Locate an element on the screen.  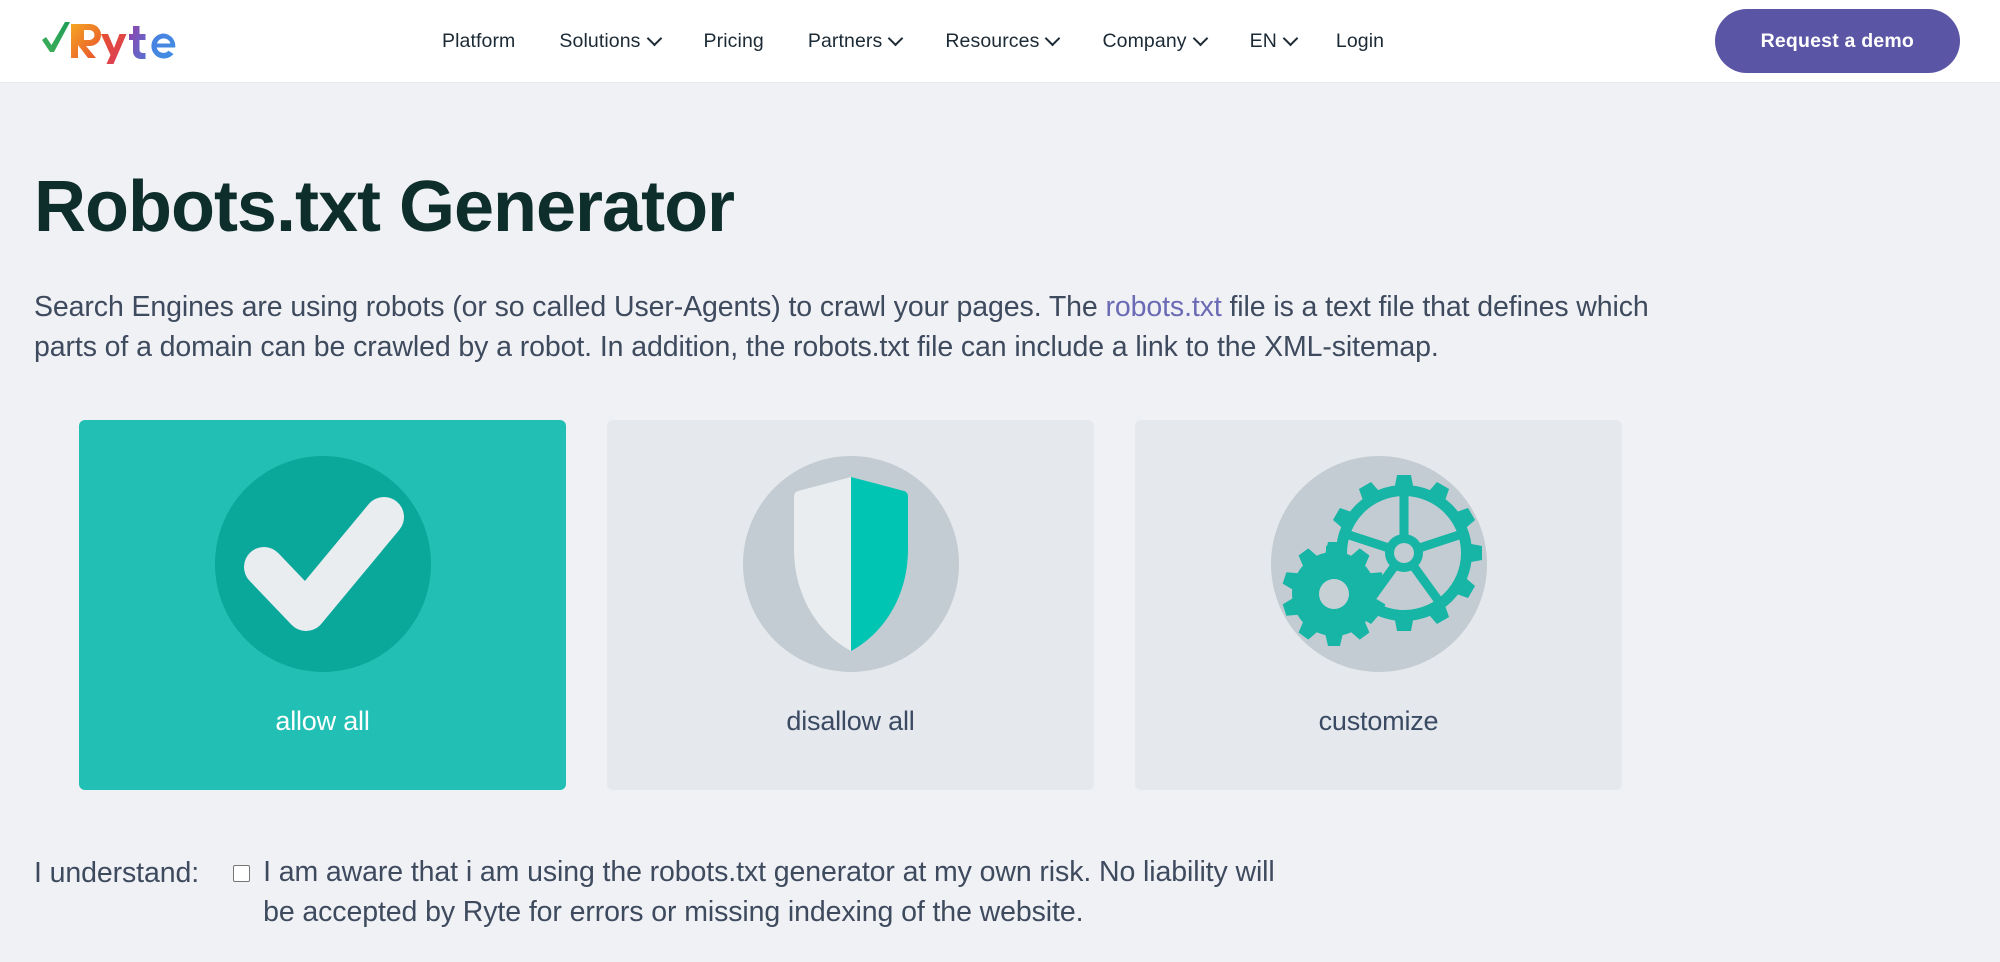
nav-label: Resources is located at coordinates (992, 41).